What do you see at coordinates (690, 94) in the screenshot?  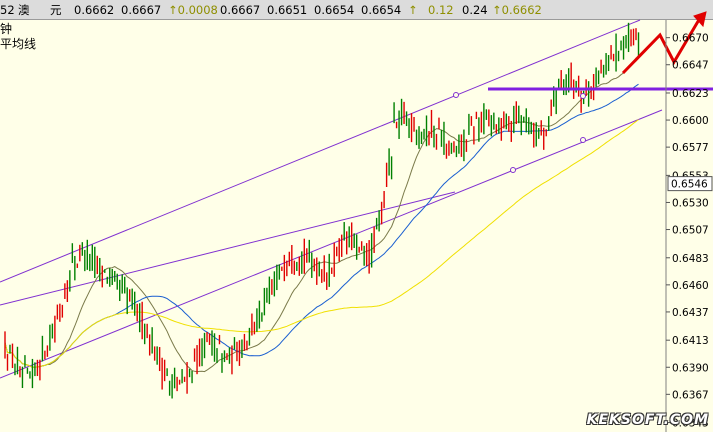 I see `y-tick-label: 0.6623` at bounding box center [690, 94].